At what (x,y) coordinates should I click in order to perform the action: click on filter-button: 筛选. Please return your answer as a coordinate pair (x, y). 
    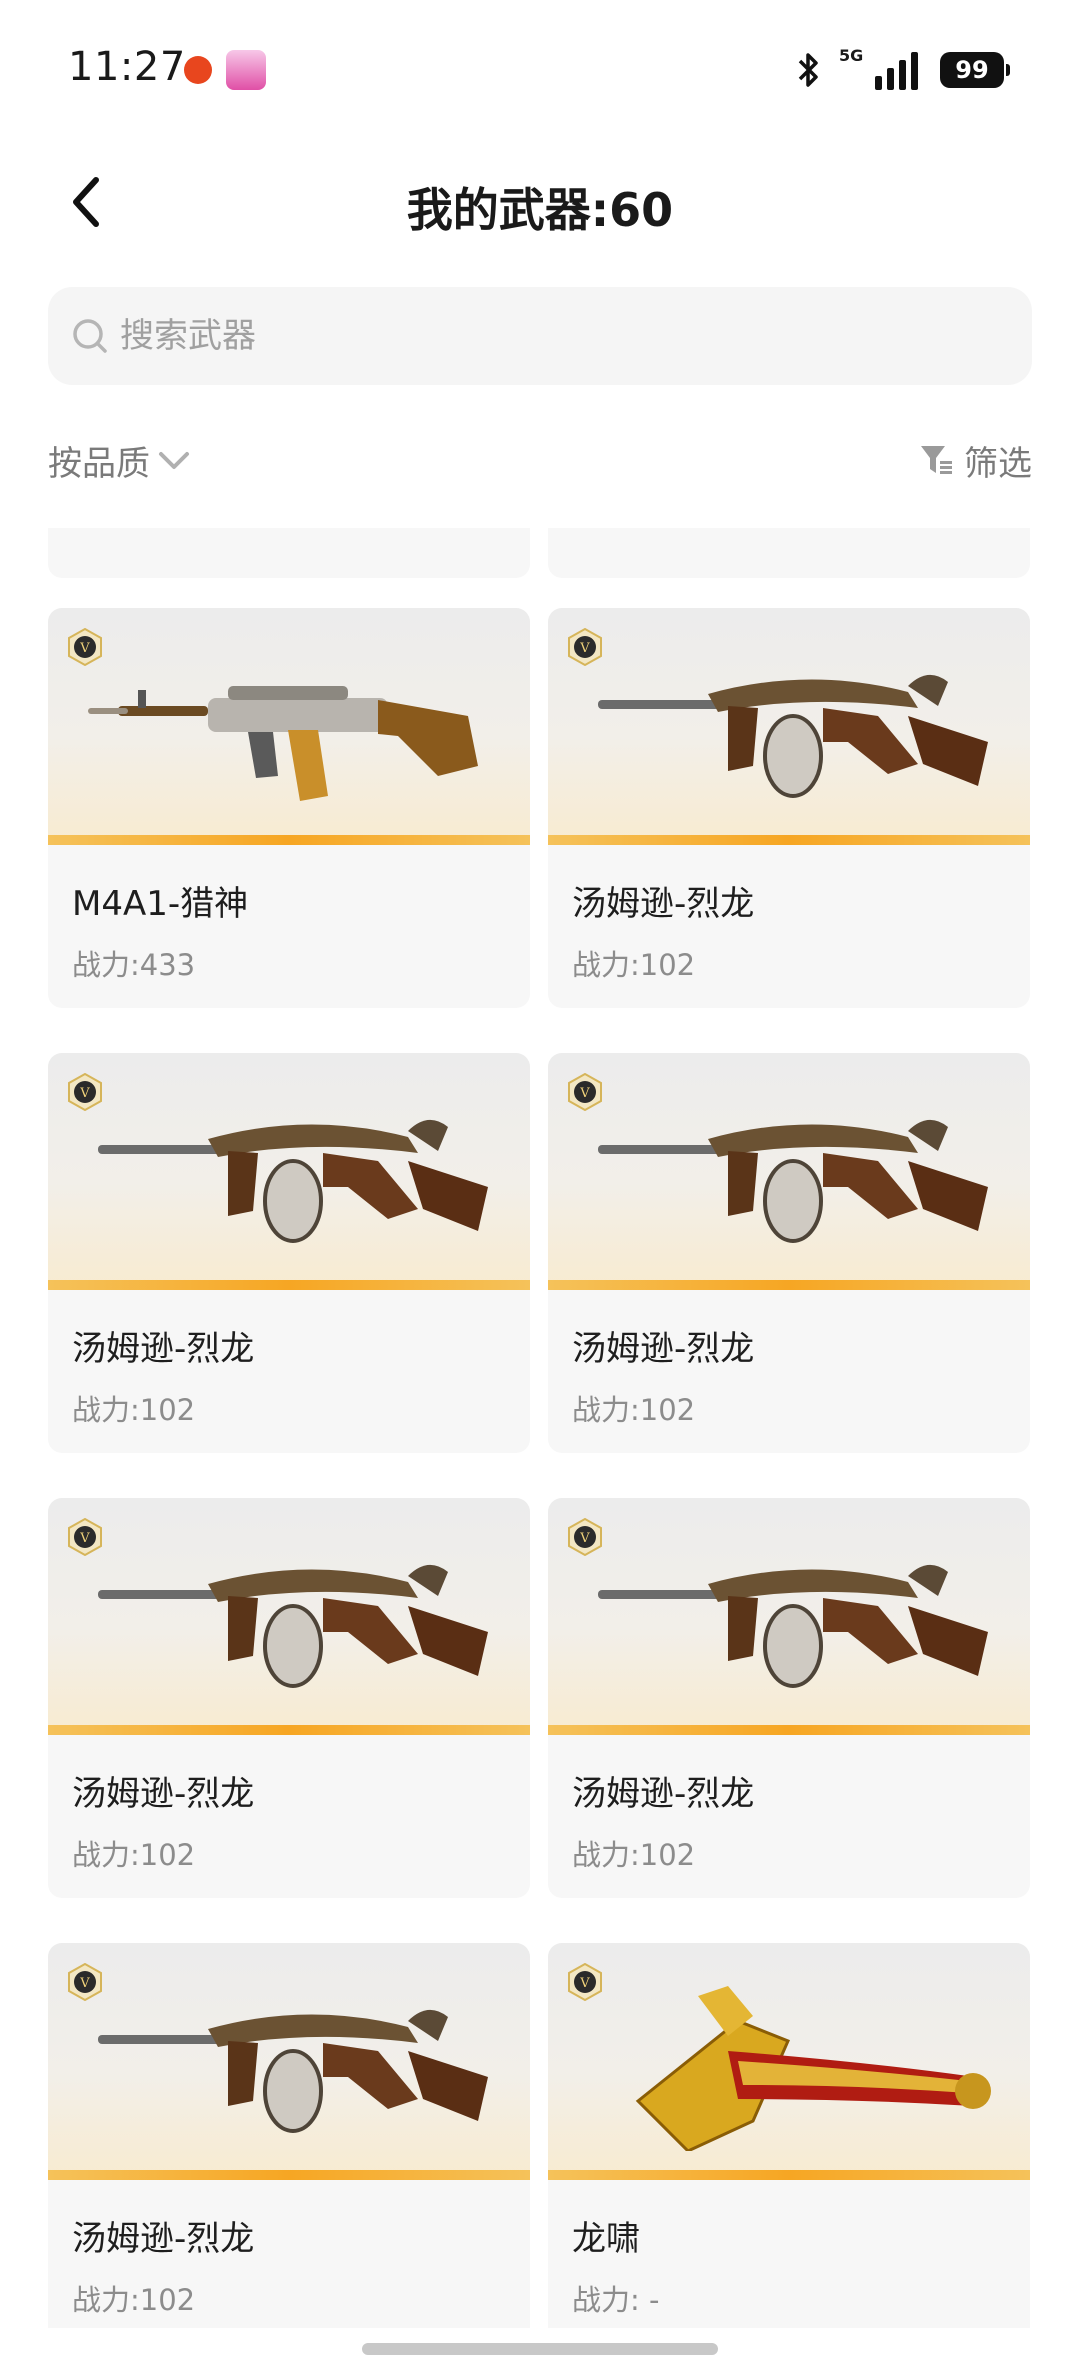
    Looking at the image, I should click on (975, 460).